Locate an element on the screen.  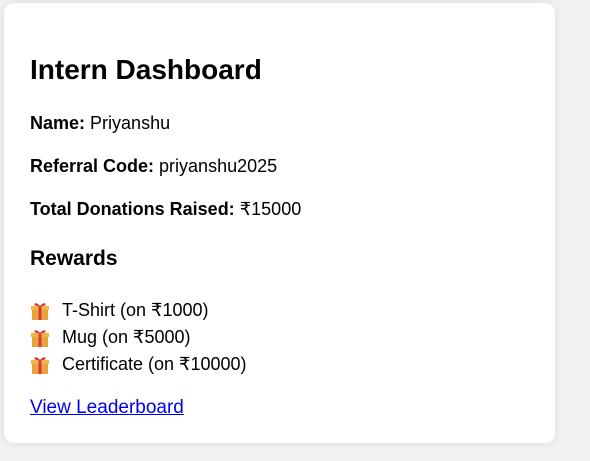
page-title: Intern Dashboard is located at coordinates (146, 69).